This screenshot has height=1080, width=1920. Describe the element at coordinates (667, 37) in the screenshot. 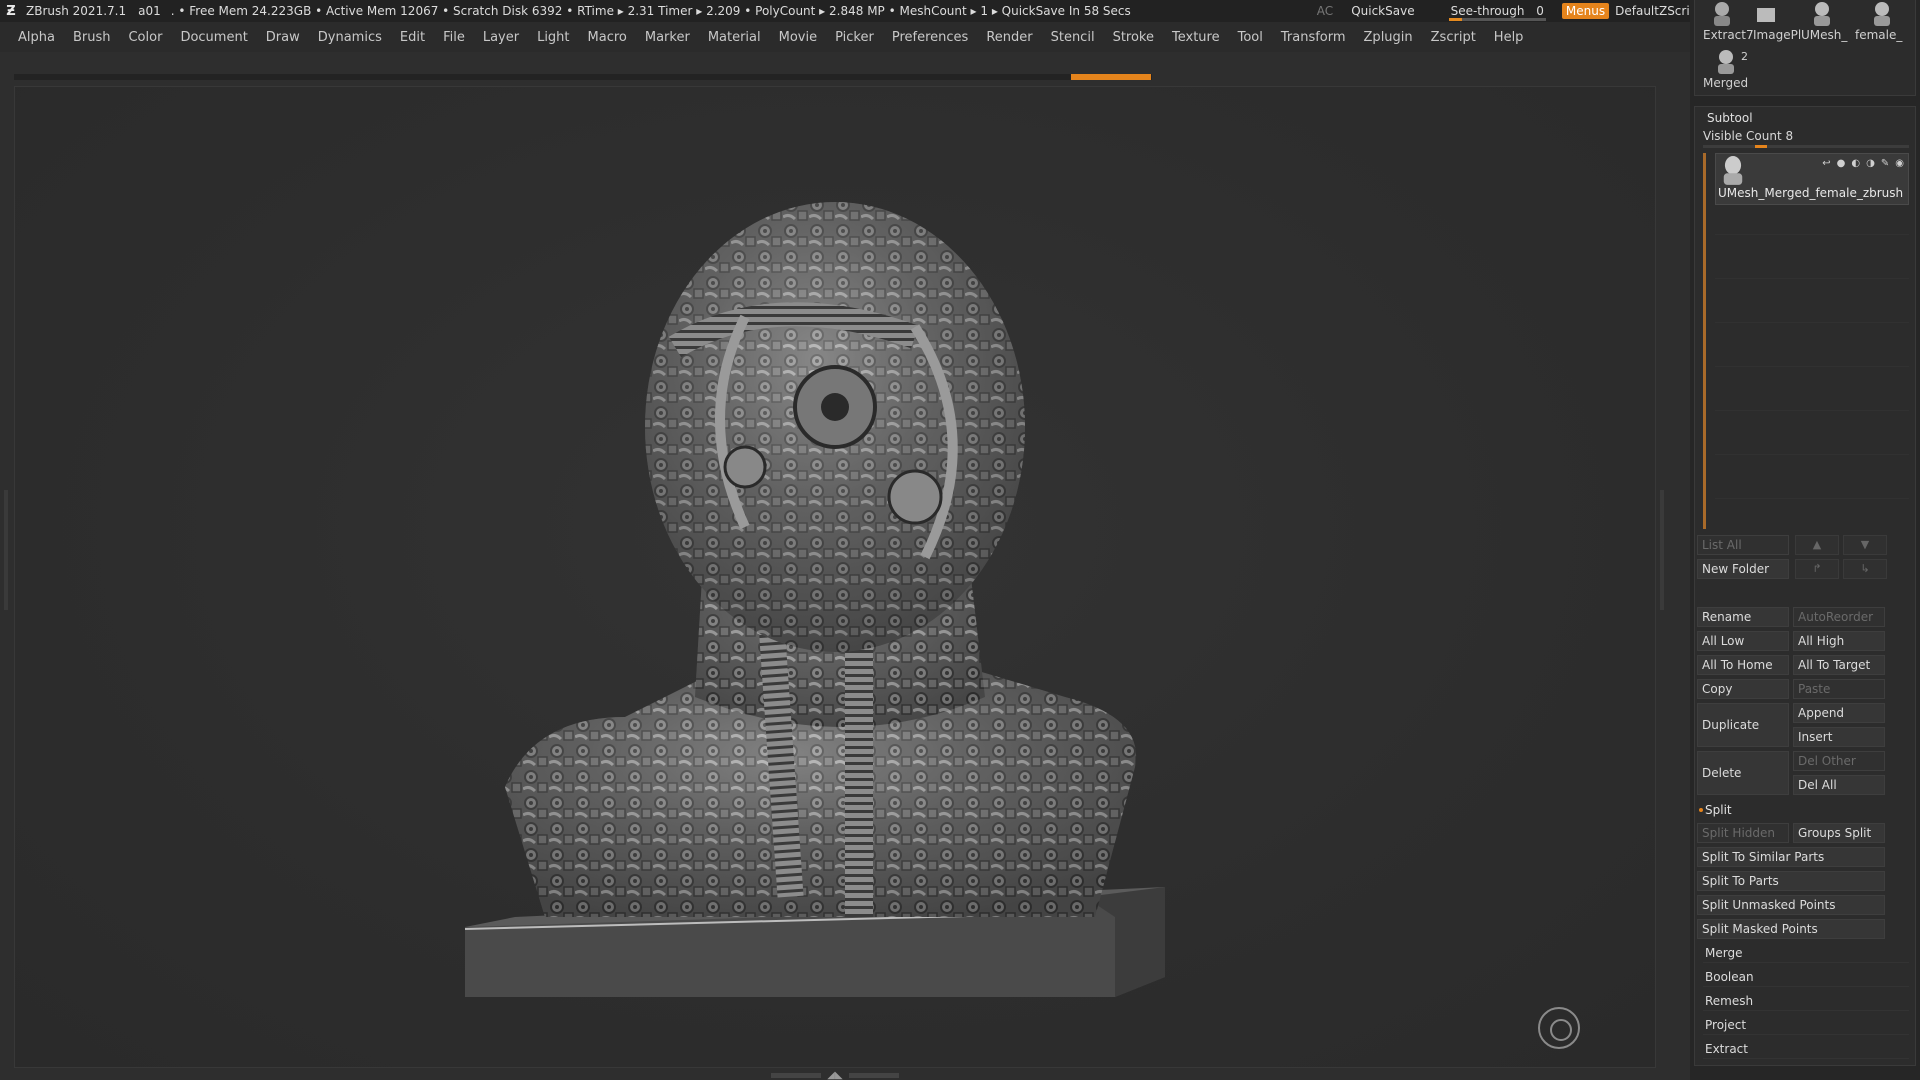

I see `menu-marker: Marker` at that location.